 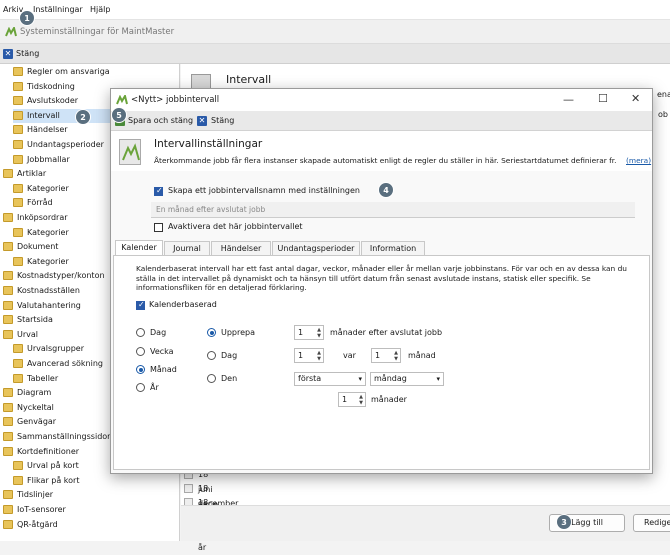 I want to click on radio-repeat, so click(x=211, y=332).